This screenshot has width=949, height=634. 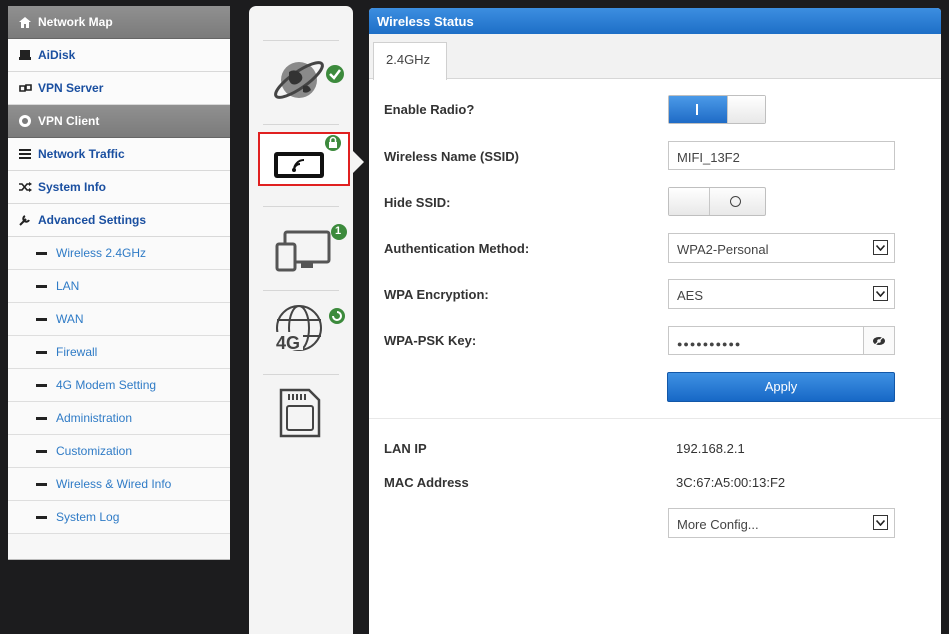 I want to click on sidebar-subitem-wan: WAN, so click(x=119, y=319).